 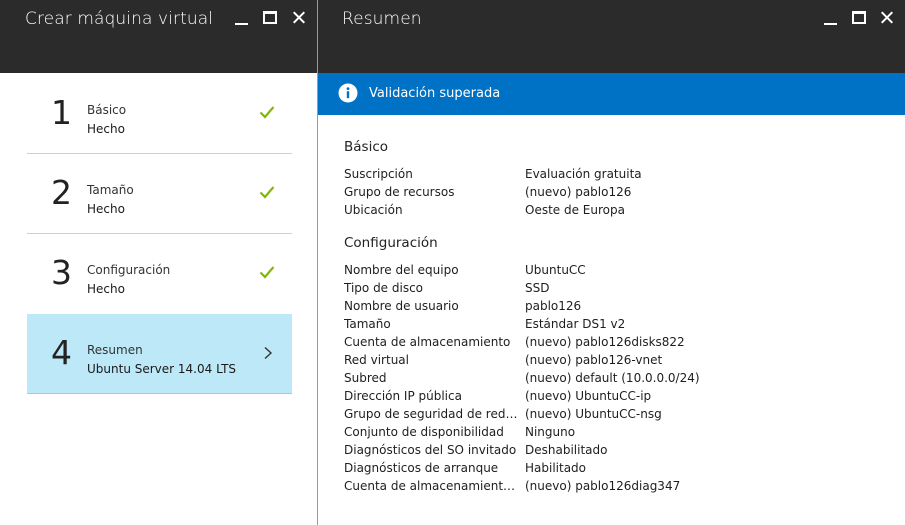 I want to click on step-number: 4, so click(x=61, y=352).